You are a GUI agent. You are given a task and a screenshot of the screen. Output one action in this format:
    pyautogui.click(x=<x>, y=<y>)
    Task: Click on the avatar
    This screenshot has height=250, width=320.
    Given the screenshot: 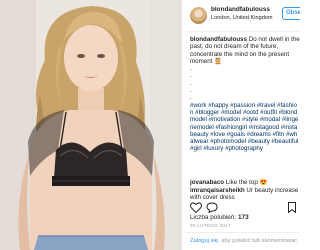 What is the action you would take?
    pyautogui.click(x=198, y=15)
    